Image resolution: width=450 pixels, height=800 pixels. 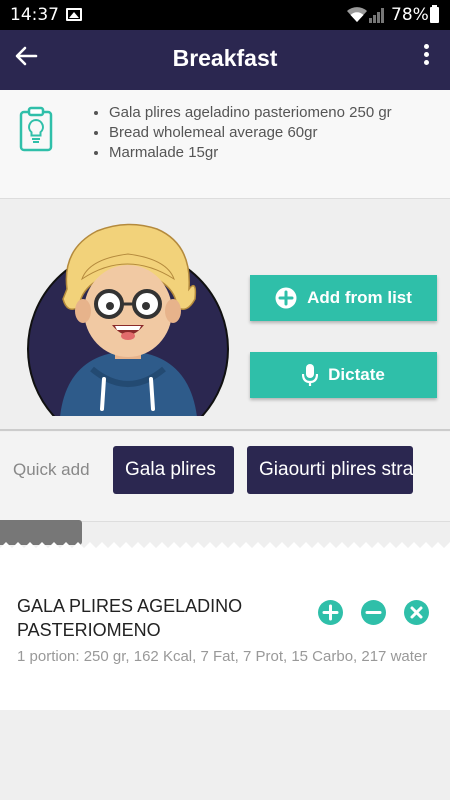 I want to click on add-from-list-button: Add from list, so click(x=343, y=298).